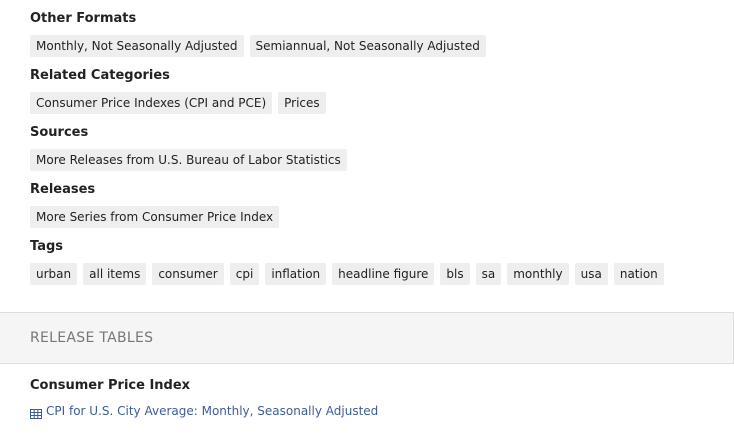  Describe the element at coordinates (302, 103) in the screenshot. I see `category-chip-prices: Prices` at that location.